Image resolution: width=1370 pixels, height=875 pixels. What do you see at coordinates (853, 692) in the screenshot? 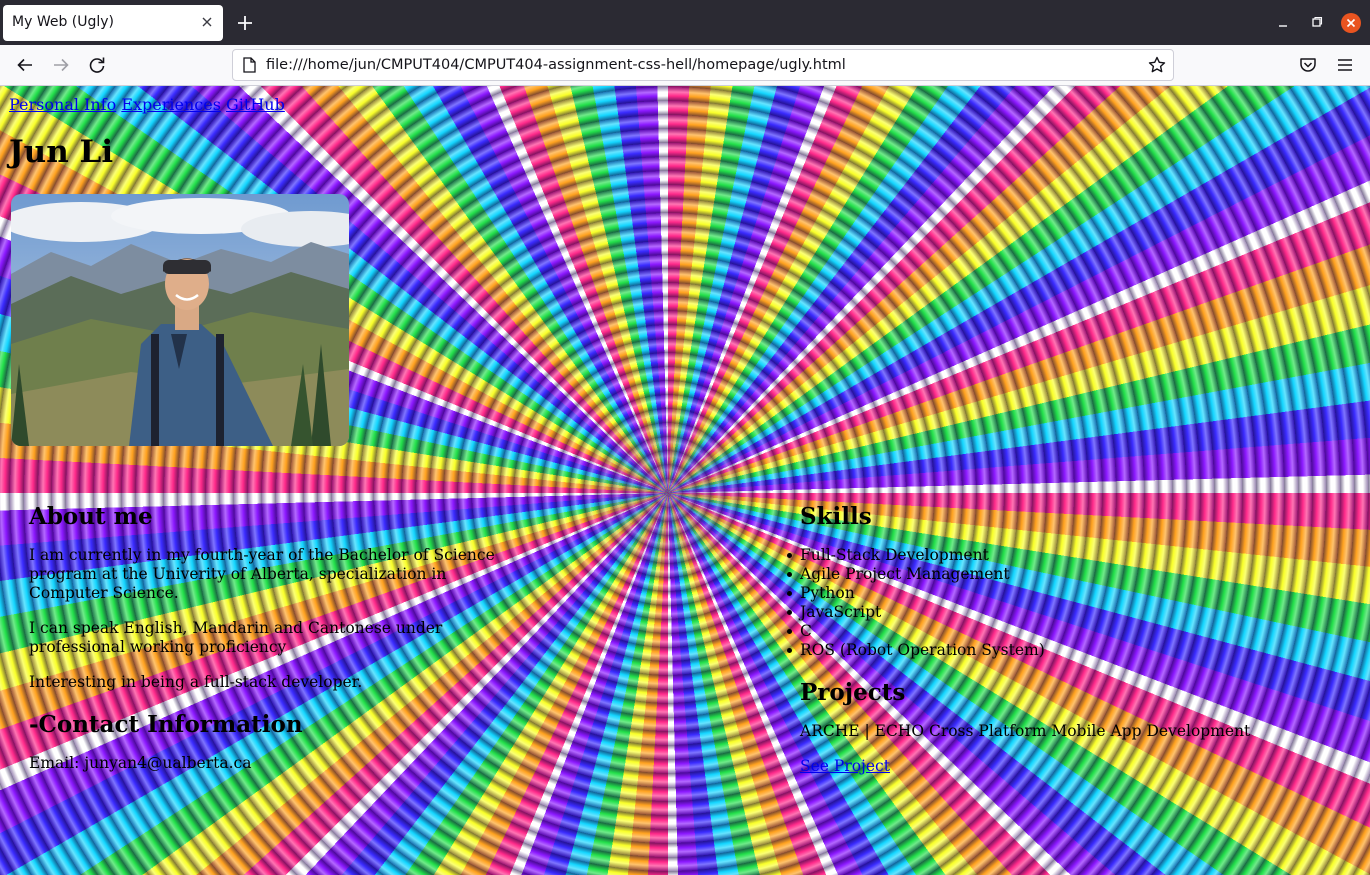
I see `projects-heading: Projects` at bounding box center [853, 692].